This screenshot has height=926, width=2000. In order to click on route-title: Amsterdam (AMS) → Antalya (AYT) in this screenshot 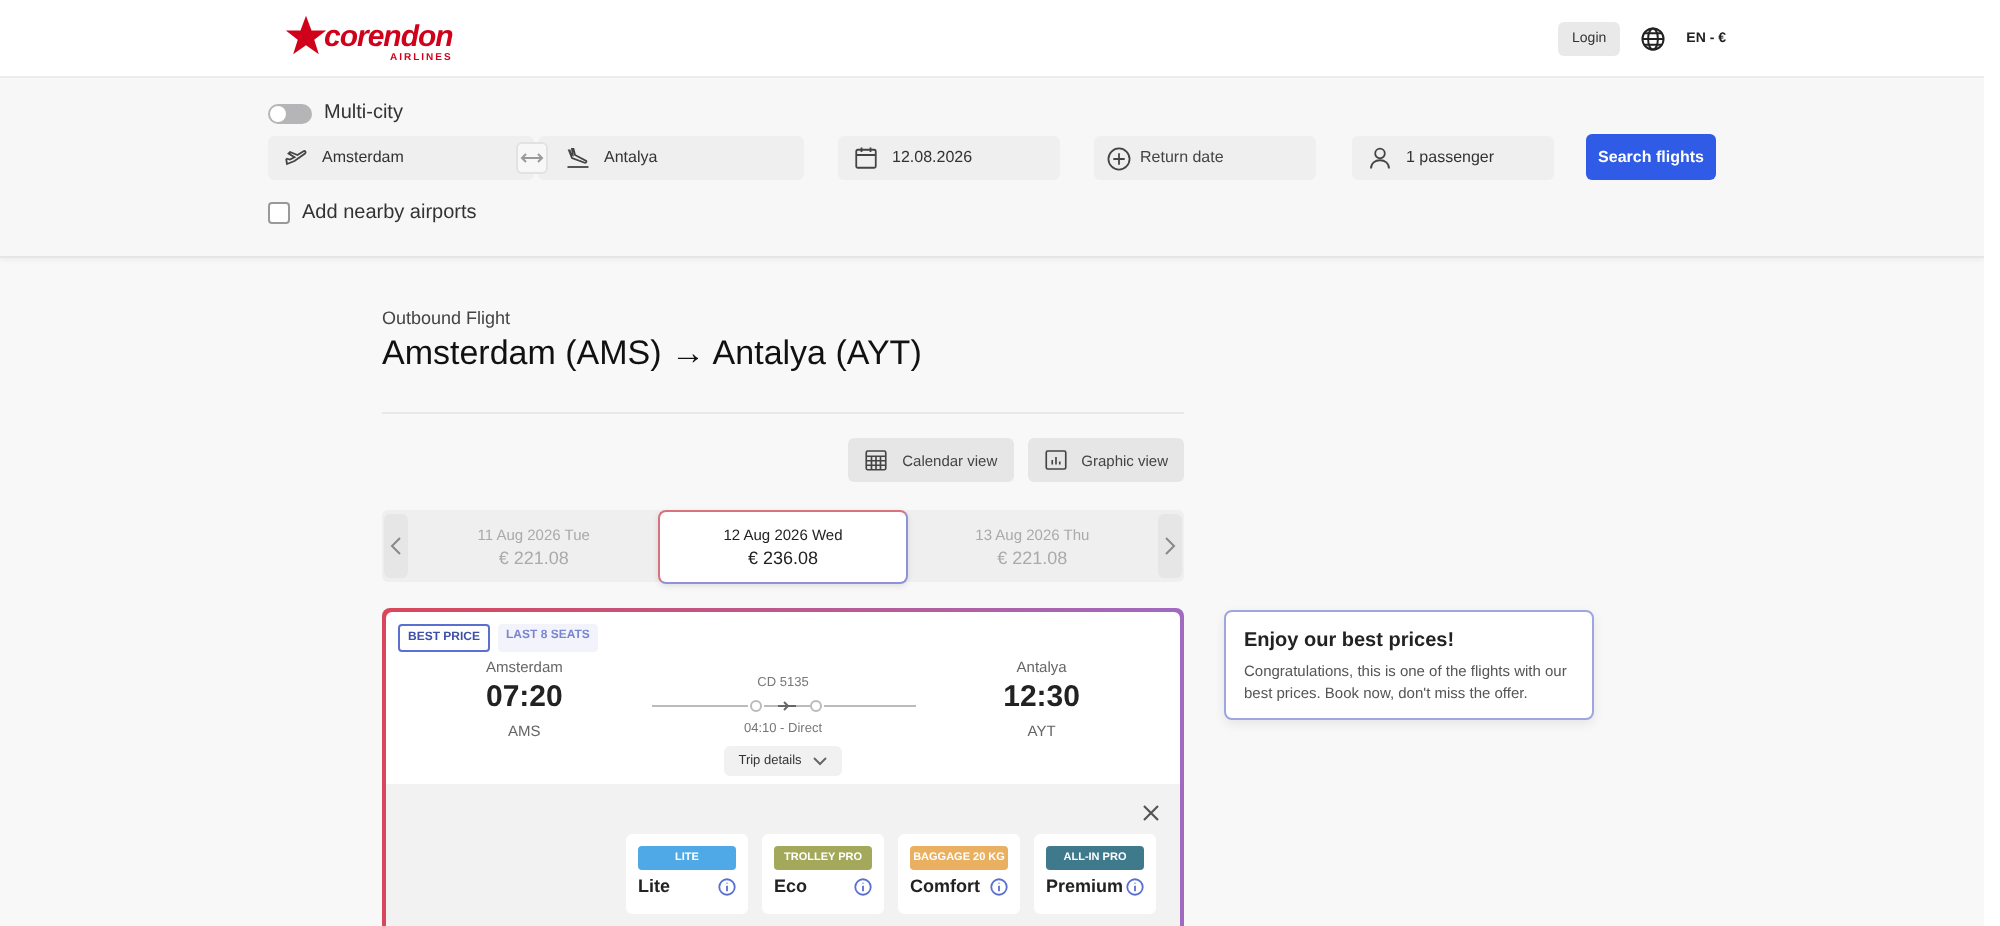, I will do `click(653, 354)`.